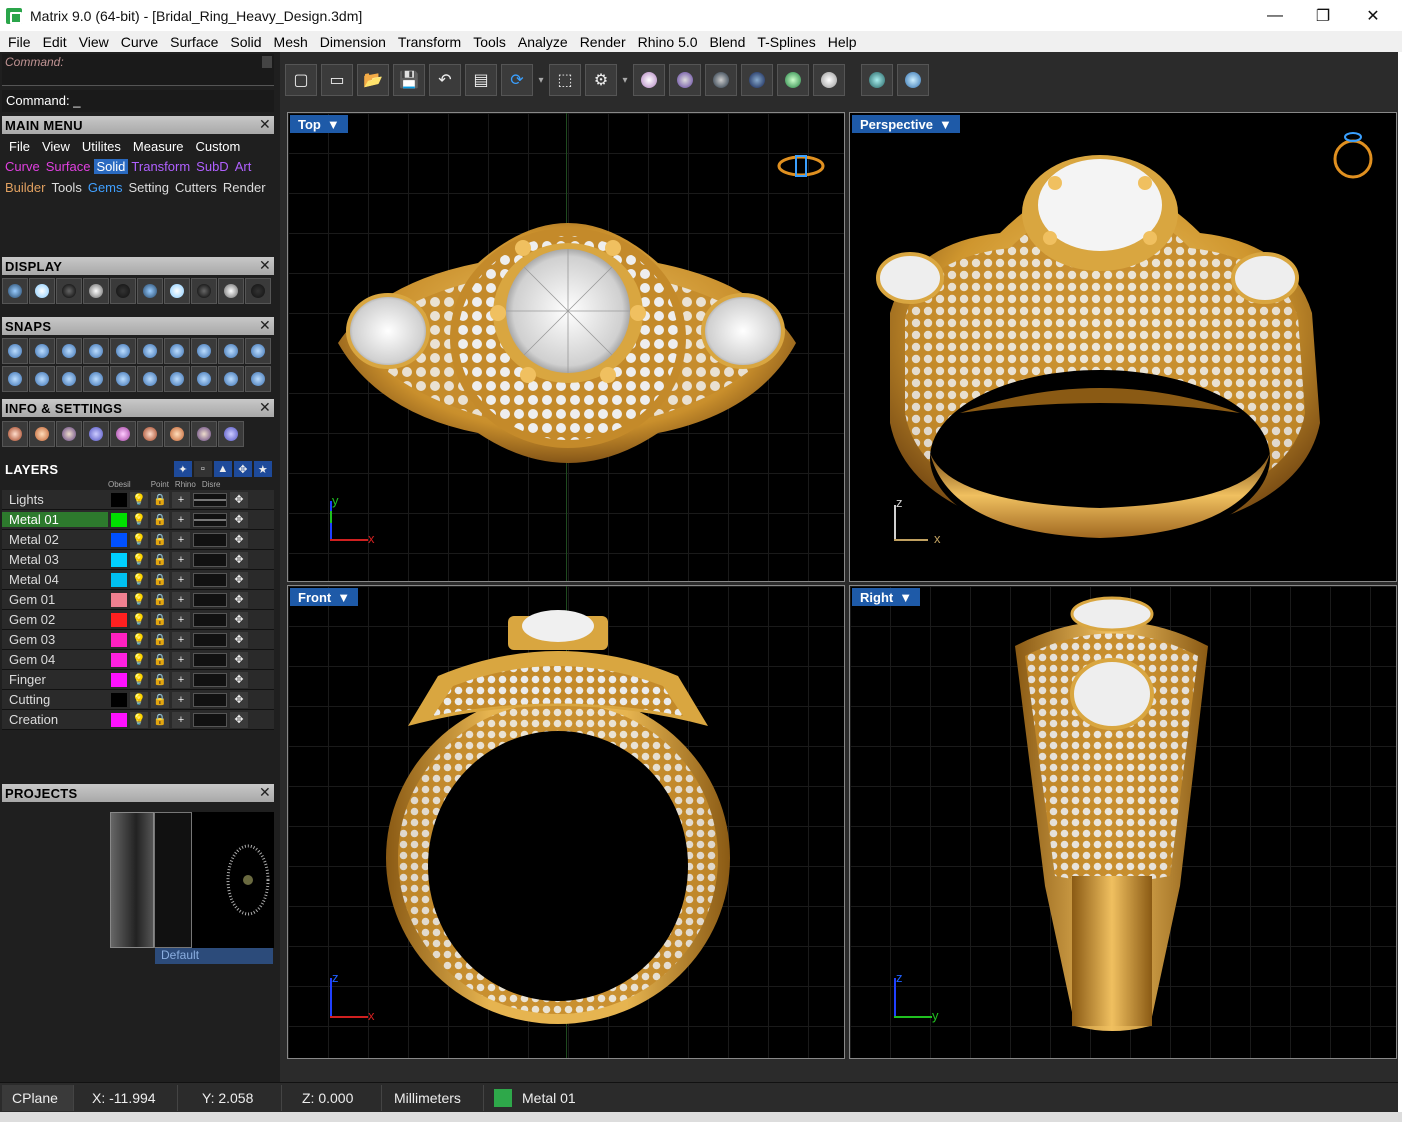 Image resolution: width=1402 pixels, height=1122 pixels. What do you see at coordinates (429, 42) in the screenshot?
I see `menu-transform: Transform` at bounding box center [429, 42].